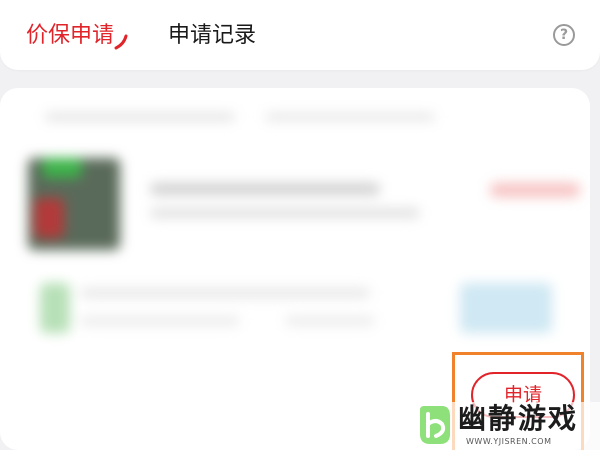 The width and height of the screenshot is (600, 450). I want to click on watermark-brand: 幽静游戏, so click(518, 418).